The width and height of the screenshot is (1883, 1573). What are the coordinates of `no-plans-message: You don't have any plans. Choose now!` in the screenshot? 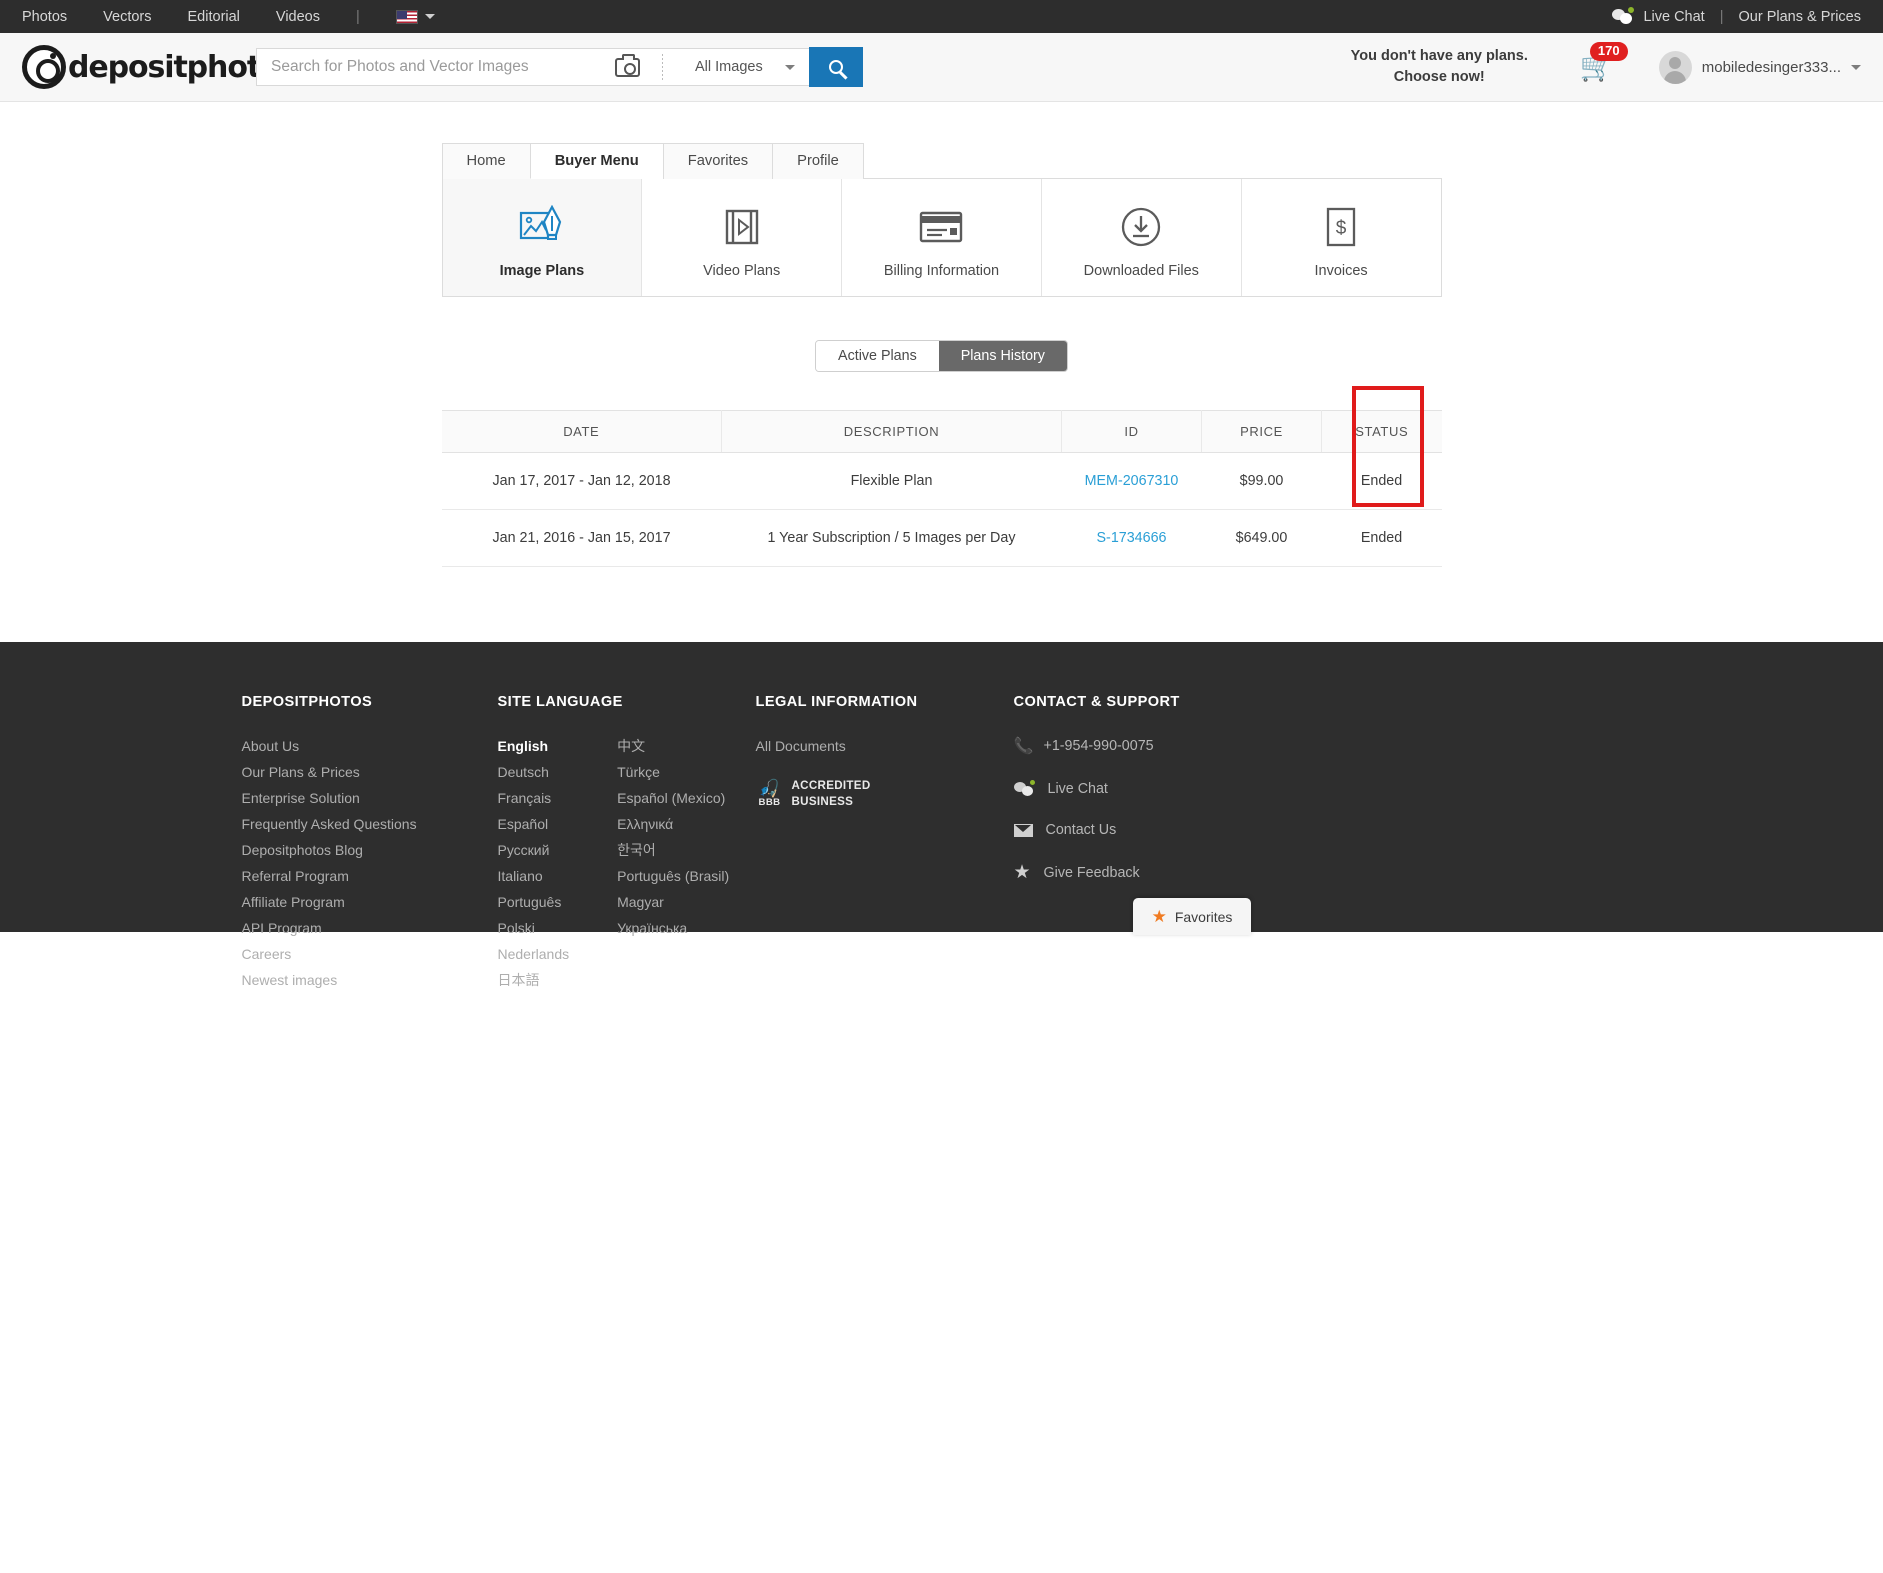 It's located at (1439, 66).